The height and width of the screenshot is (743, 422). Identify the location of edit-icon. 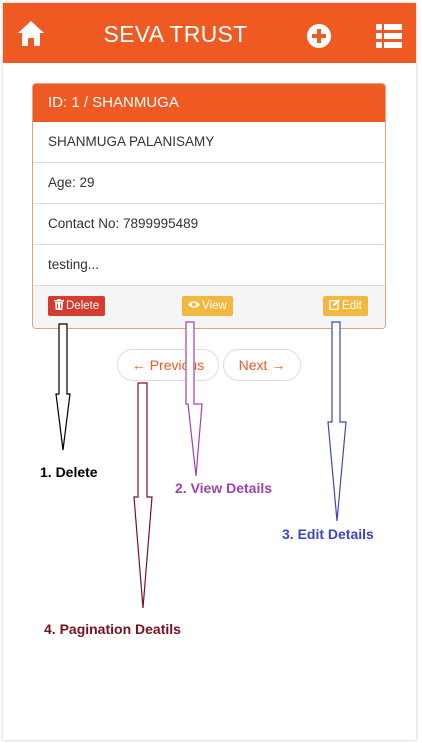
(334, 305).